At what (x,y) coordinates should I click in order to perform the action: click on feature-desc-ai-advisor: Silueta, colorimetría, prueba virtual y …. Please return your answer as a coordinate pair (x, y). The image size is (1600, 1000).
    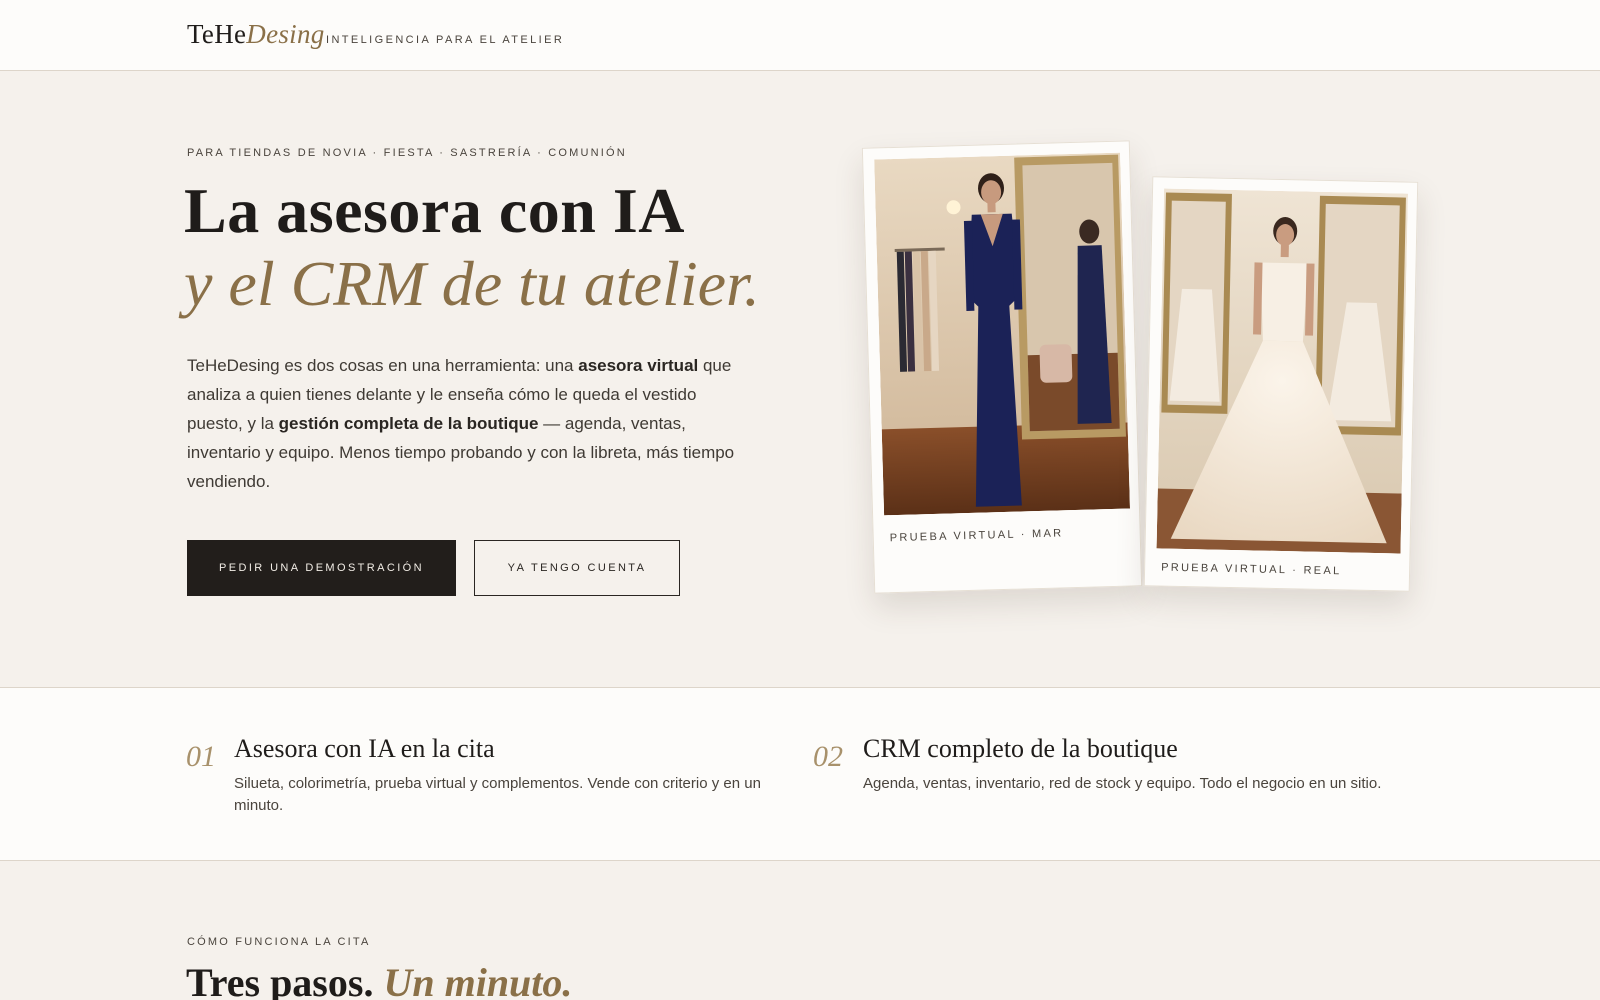
    Looking at the image, I should click on (497, 794).